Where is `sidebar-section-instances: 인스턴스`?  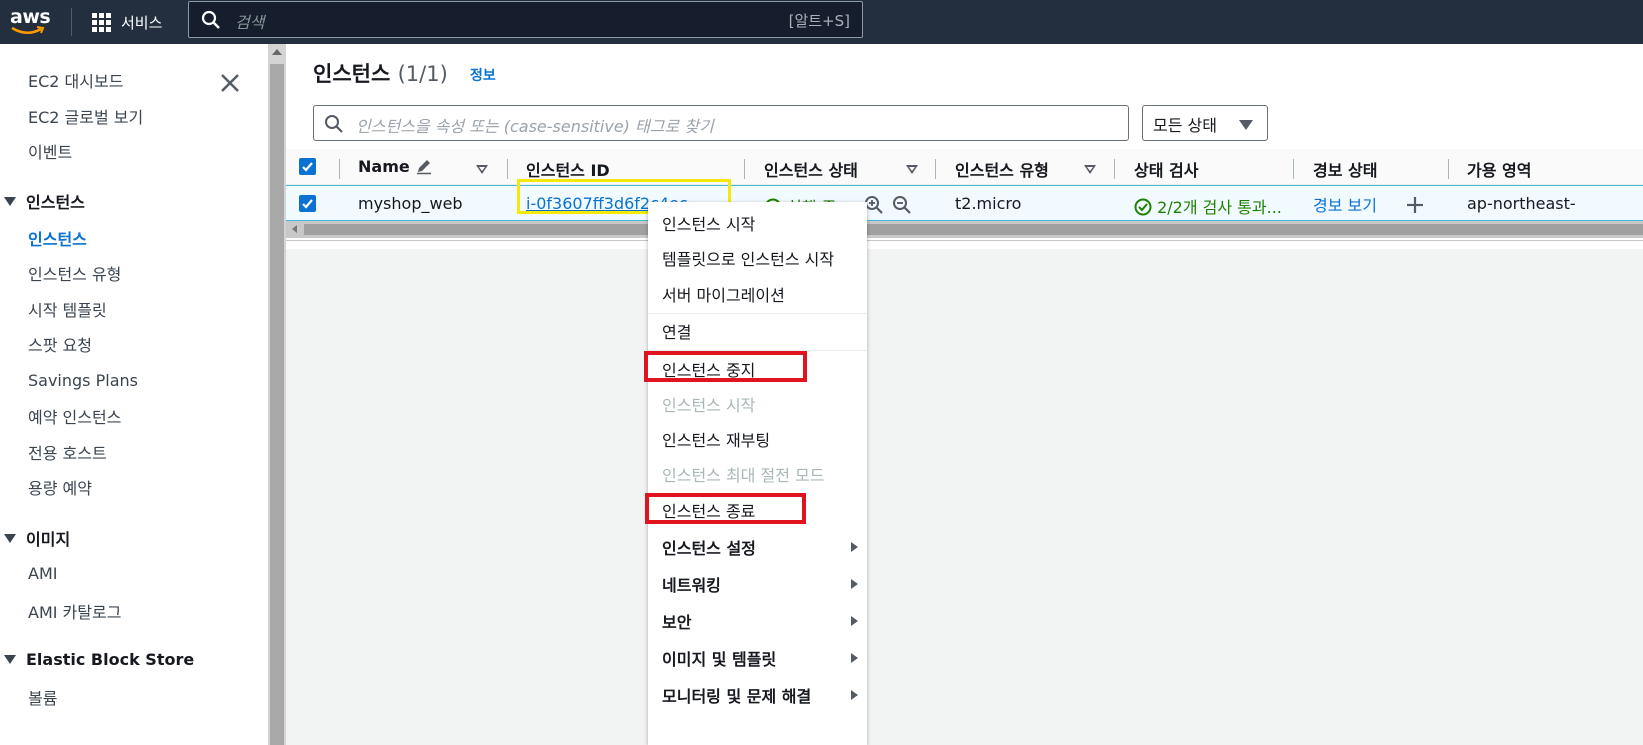 sidebar-section-instances: 인스턴스 is located at coordinates (44, 201).